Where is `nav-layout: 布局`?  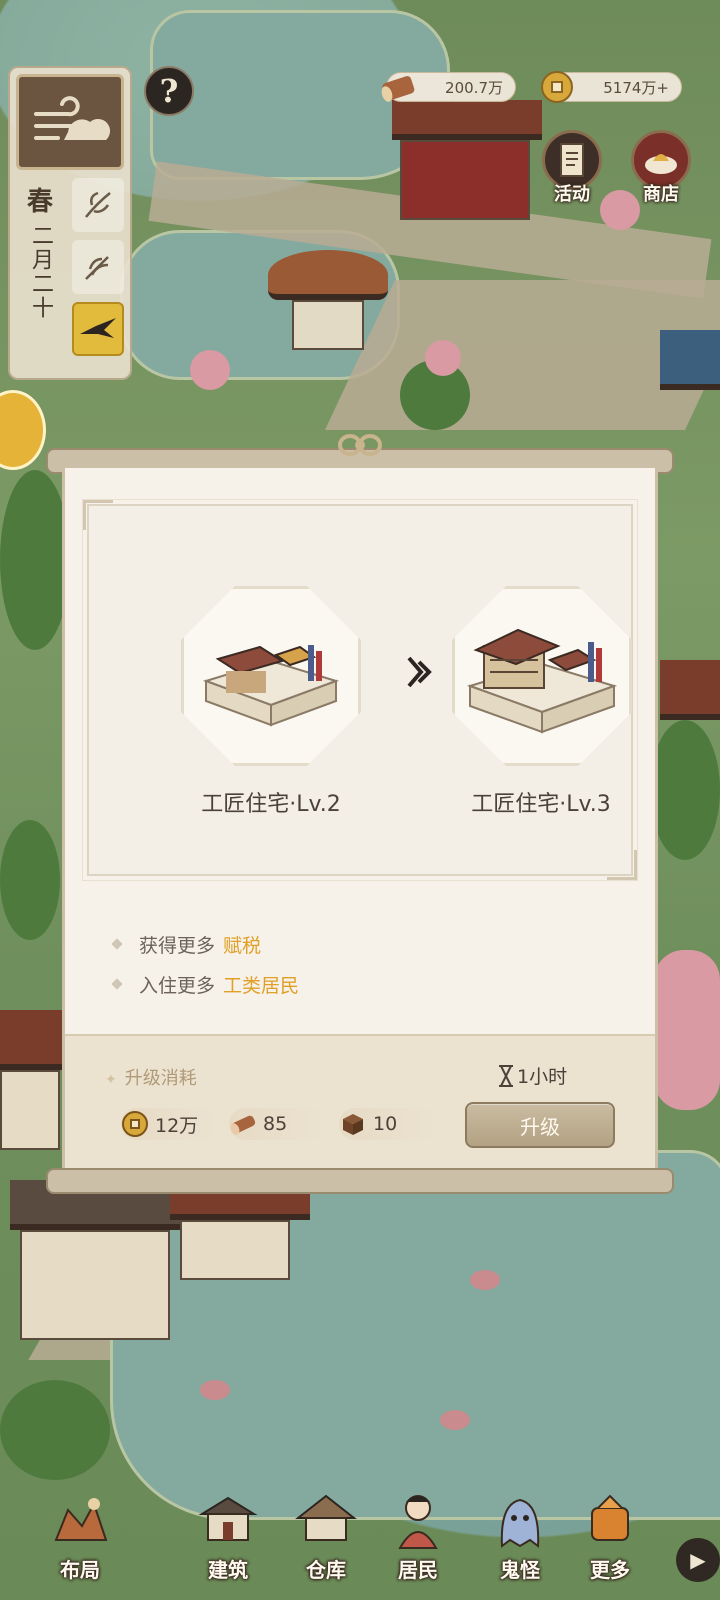 nav-layout: 布局 is located at coordinates (80, 1545).